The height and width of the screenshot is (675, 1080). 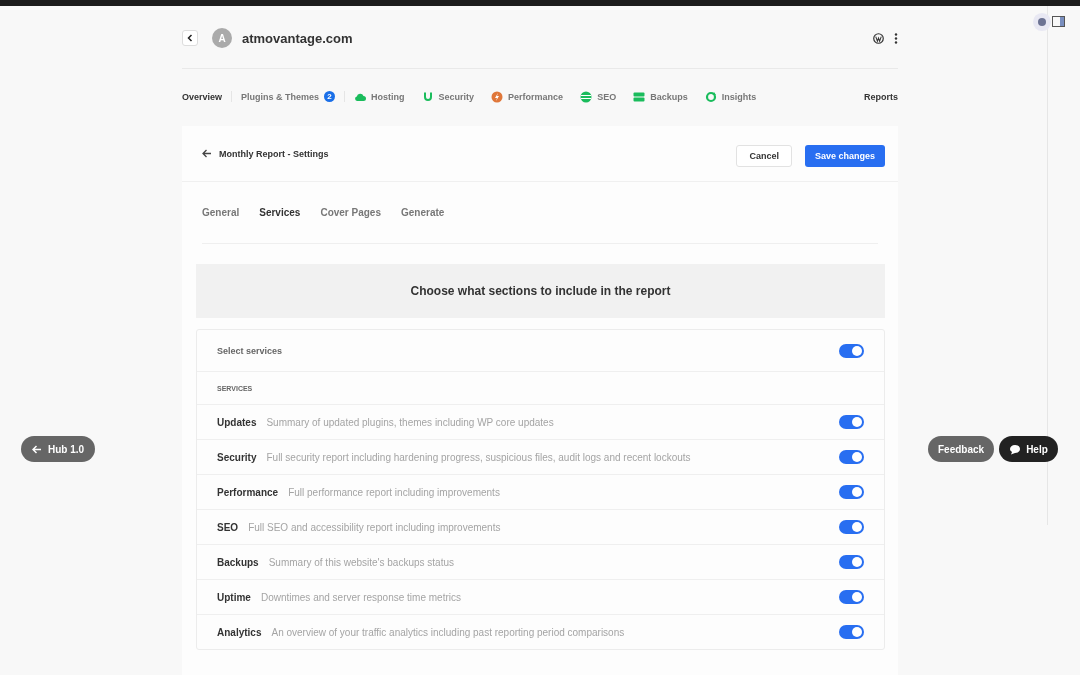 What do you see at coordinates (1028, 449) in the screenshot?
I see `help-button: Help` at bounding box center [1028, 449].